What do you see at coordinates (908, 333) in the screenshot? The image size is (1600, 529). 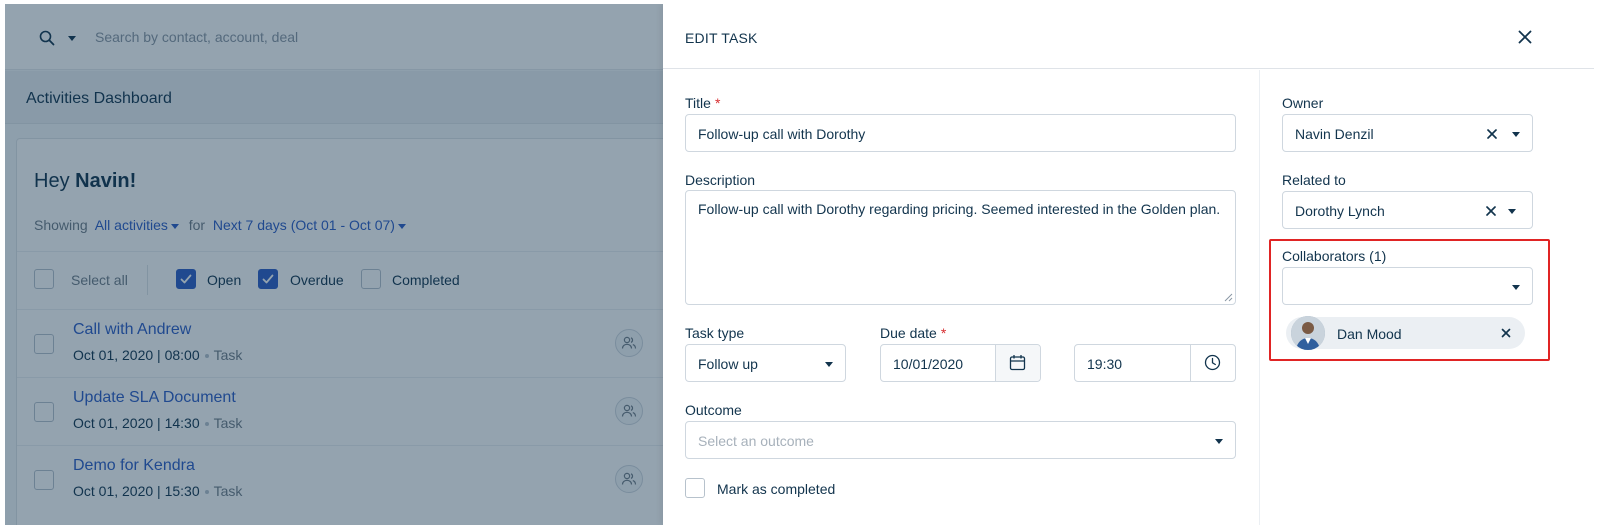 I see `due-date-label-text: Due date` at bounding box center [908, 333].